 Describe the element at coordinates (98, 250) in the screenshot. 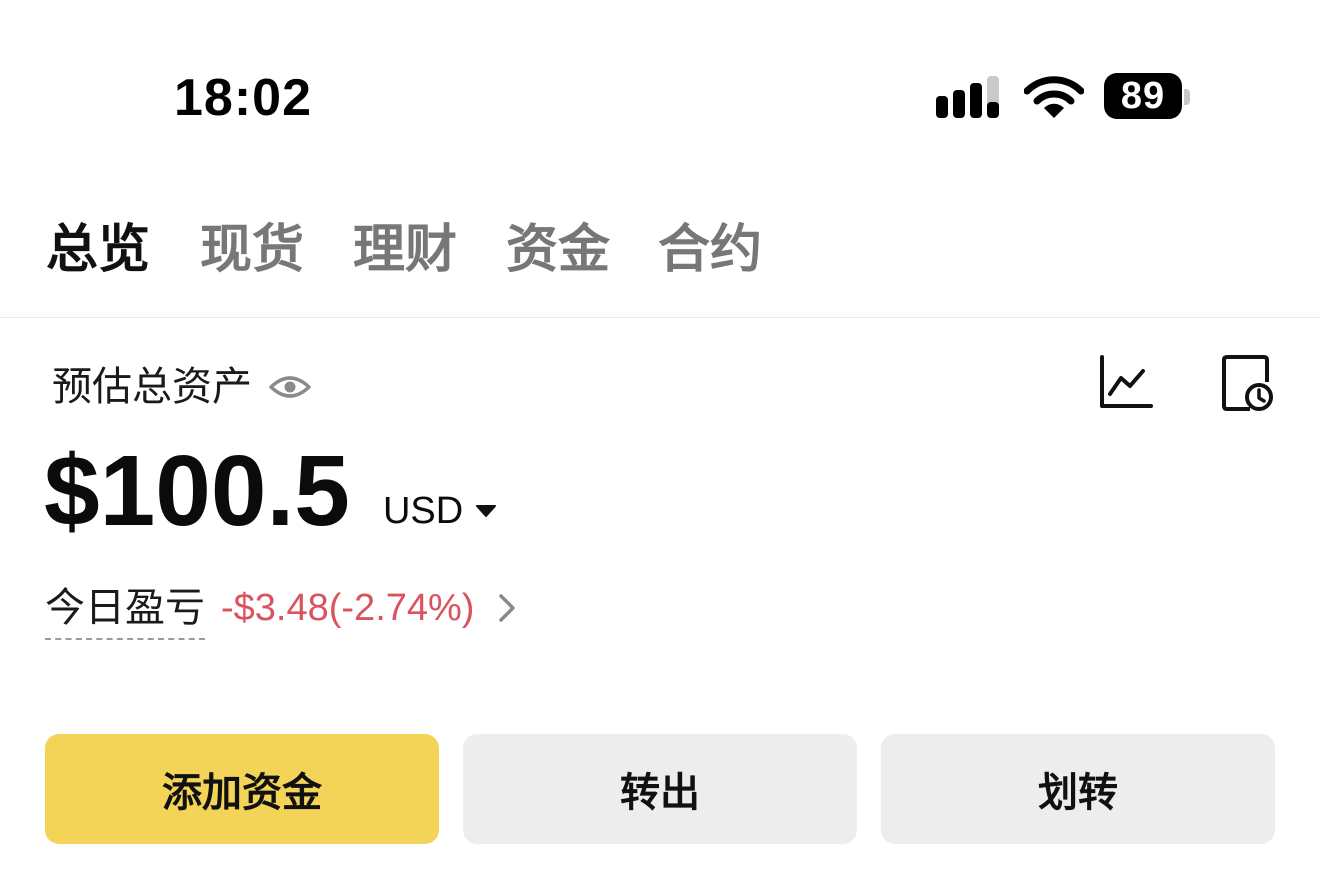

I see `tab-overview: 总览` at that location.